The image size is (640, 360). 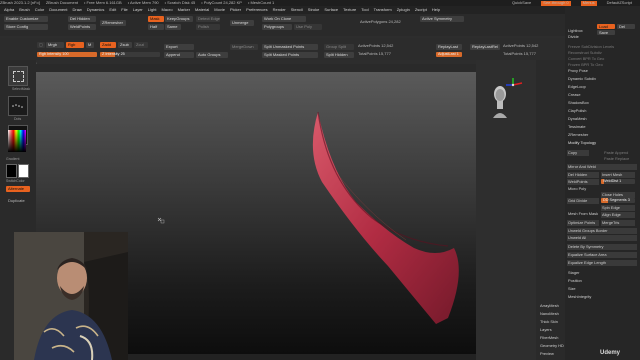 What do you see at coordinates (112, 10) in the screenshot?
I see `menu-edit: Edit` at bounding box center [112, 10].